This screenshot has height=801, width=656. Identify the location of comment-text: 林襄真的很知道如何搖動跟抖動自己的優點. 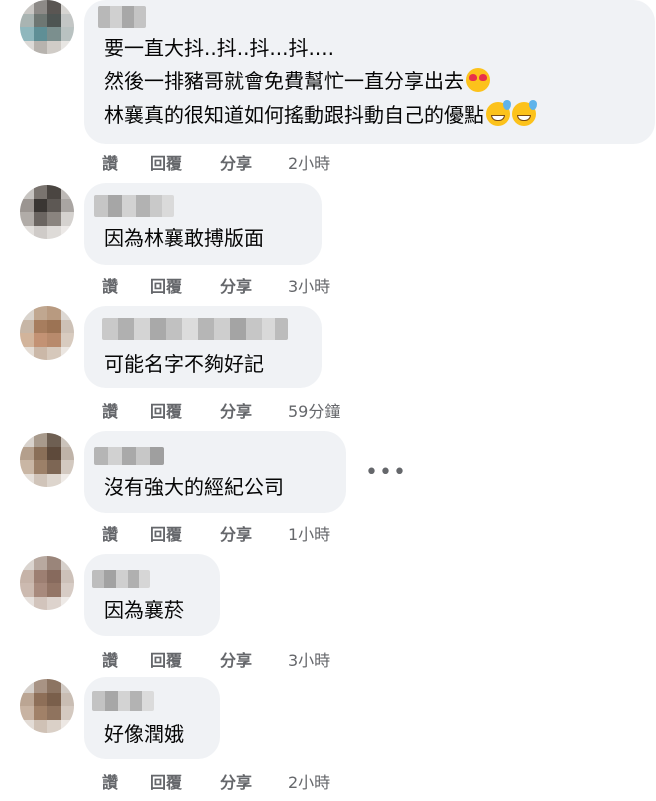
(294, 115).